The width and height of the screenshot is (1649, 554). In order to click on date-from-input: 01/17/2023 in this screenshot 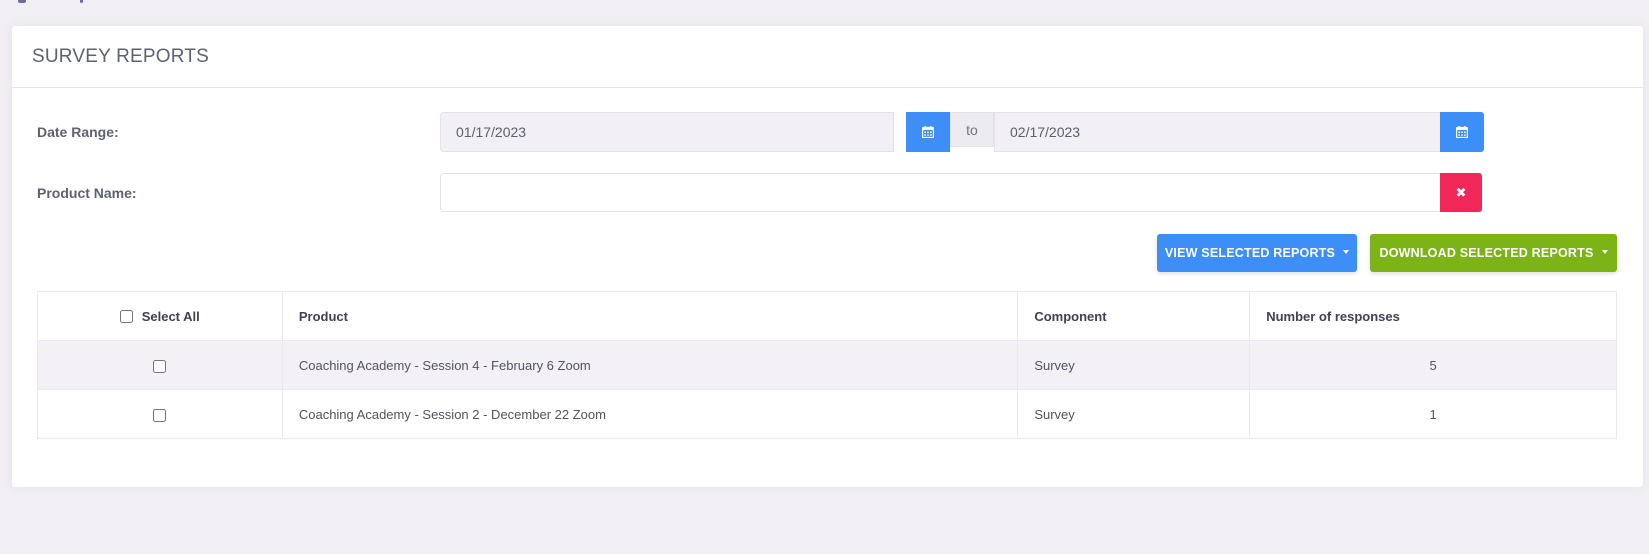, I will do `click(667, 132)`.